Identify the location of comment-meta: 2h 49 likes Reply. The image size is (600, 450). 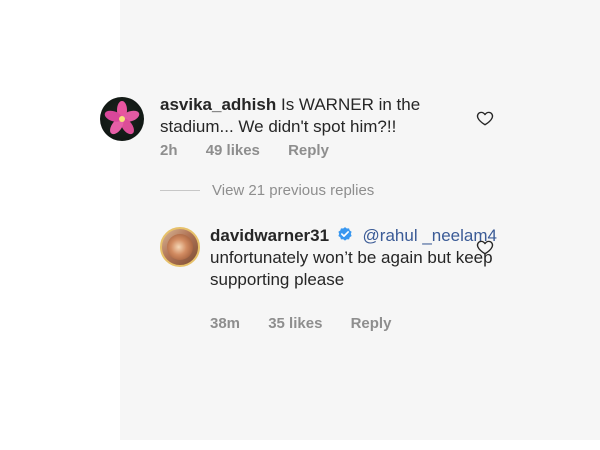
(256, 150).